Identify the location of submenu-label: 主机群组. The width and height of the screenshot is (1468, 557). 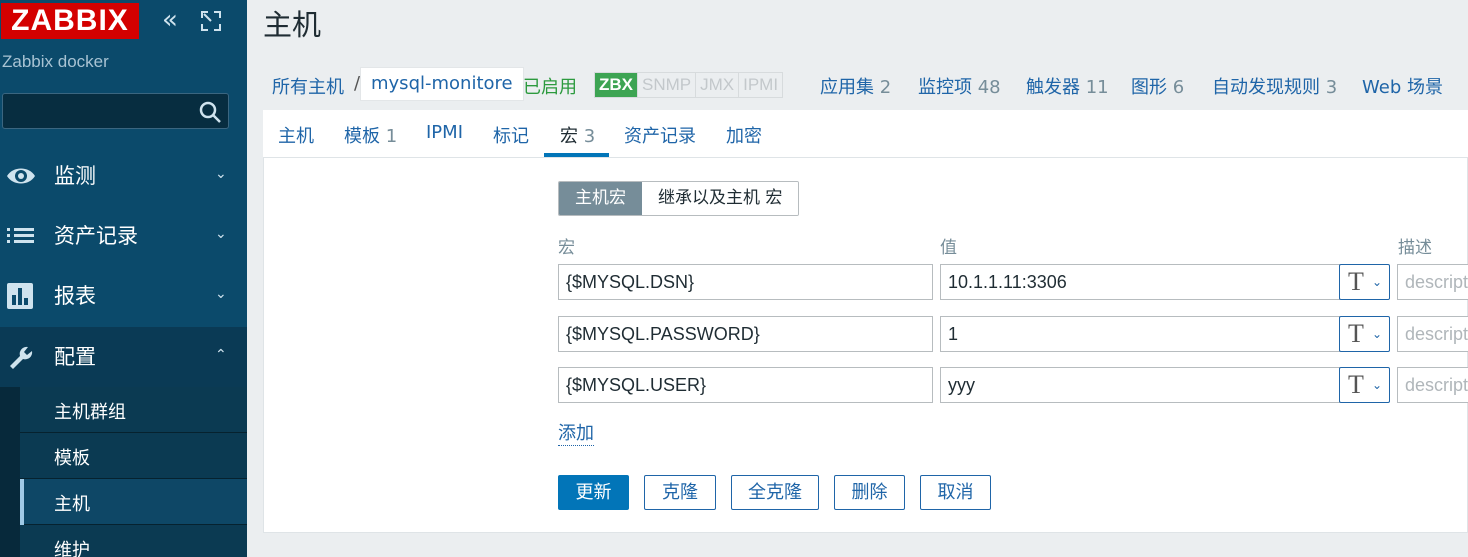
(90, 412).